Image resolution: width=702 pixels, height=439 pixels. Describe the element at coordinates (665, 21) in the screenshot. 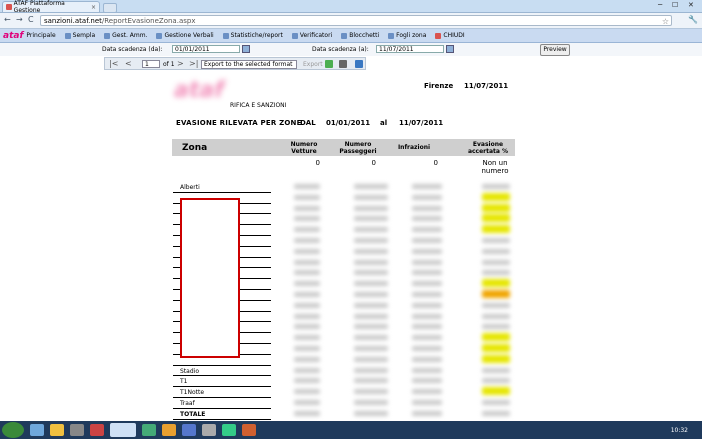

I see `bookmark-star-icon: ☆` at that location.